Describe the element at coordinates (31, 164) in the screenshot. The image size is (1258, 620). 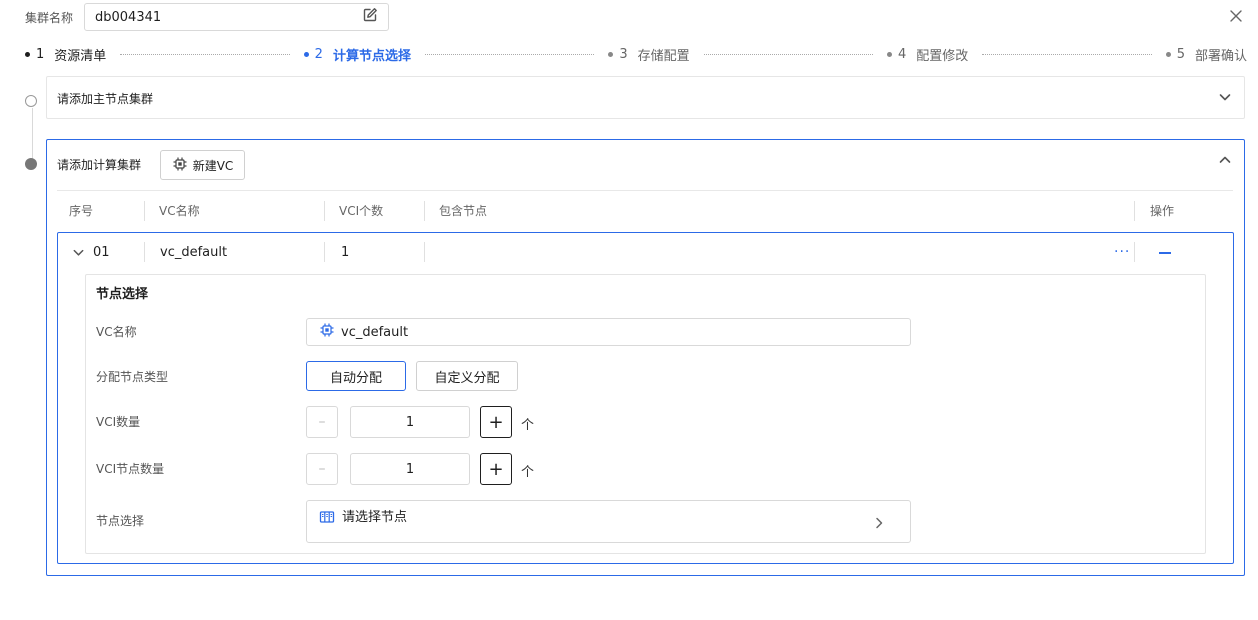
I see `timeline-dot-compute` at that location.